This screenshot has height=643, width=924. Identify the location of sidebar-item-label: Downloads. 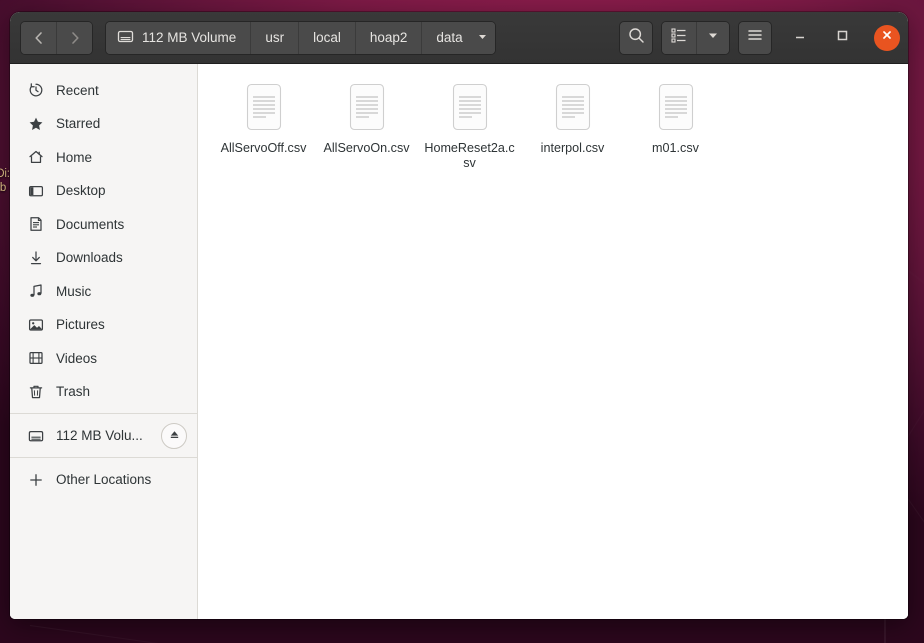
(89, 257).